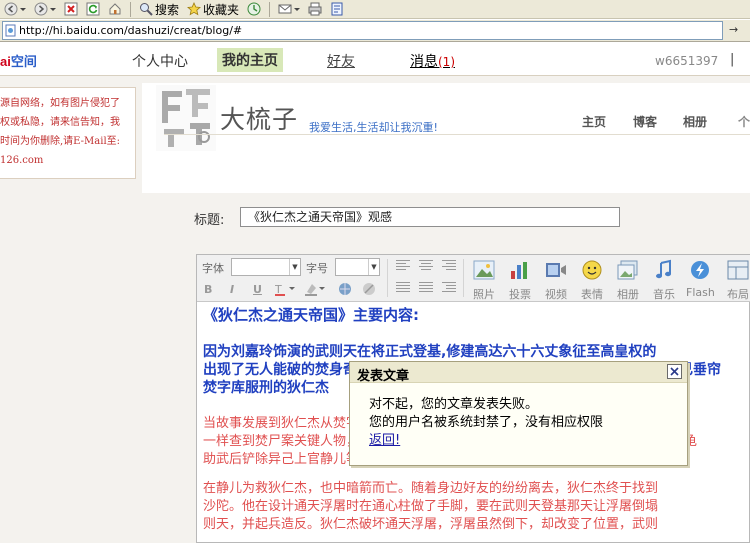 This screenshot has height=543, width=750. What do you see at coordinates (317, 268) in the screenshot?
I see `size-label: 字号` at bounding box center [317, 268].